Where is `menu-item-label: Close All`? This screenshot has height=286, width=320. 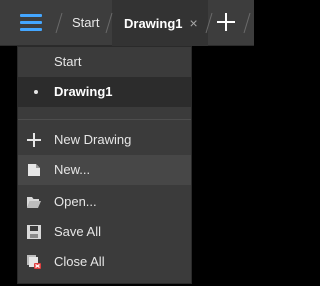 menu-item-label: Close All is located at coordinates (79, 261).